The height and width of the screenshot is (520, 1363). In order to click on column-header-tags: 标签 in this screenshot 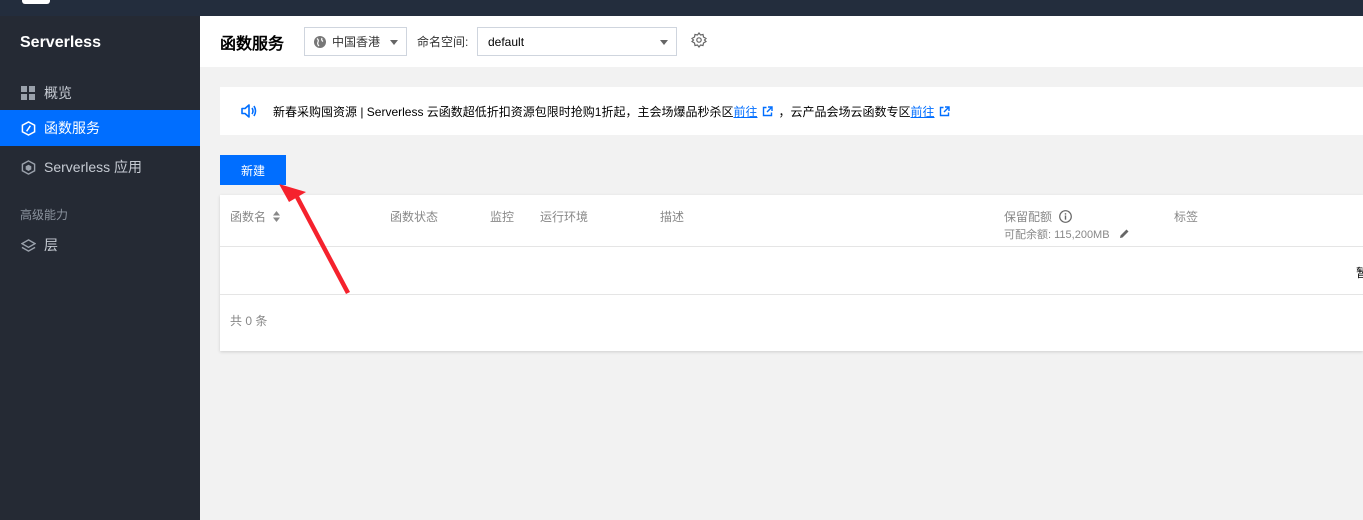, I will do `click(1186, 217)`.